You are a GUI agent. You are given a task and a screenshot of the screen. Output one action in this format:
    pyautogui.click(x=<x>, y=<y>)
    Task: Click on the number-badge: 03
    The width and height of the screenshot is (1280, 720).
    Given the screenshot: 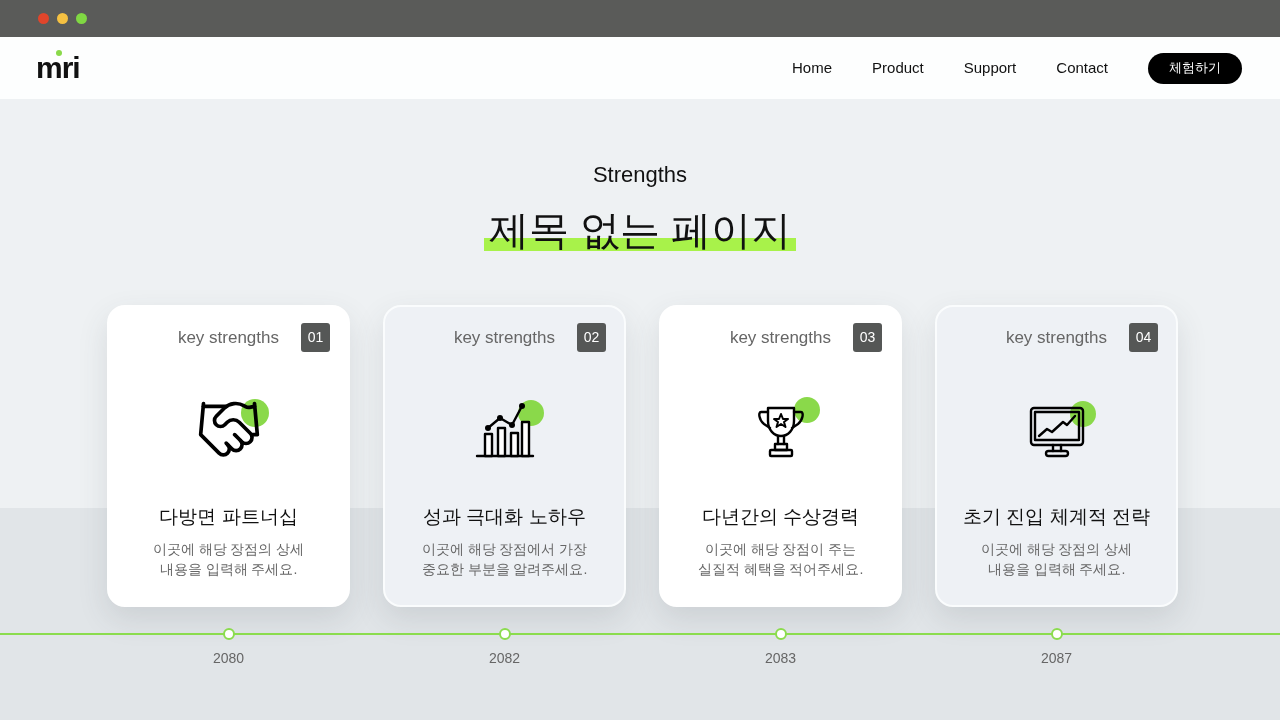 What is the action you would take?
    pyautogui.click(x=867, y=337)
    